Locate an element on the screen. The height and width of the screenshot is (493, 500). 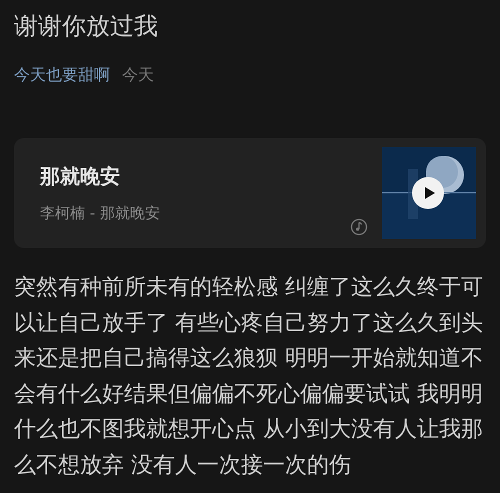
play-icon is located at coordinates (430, 193).